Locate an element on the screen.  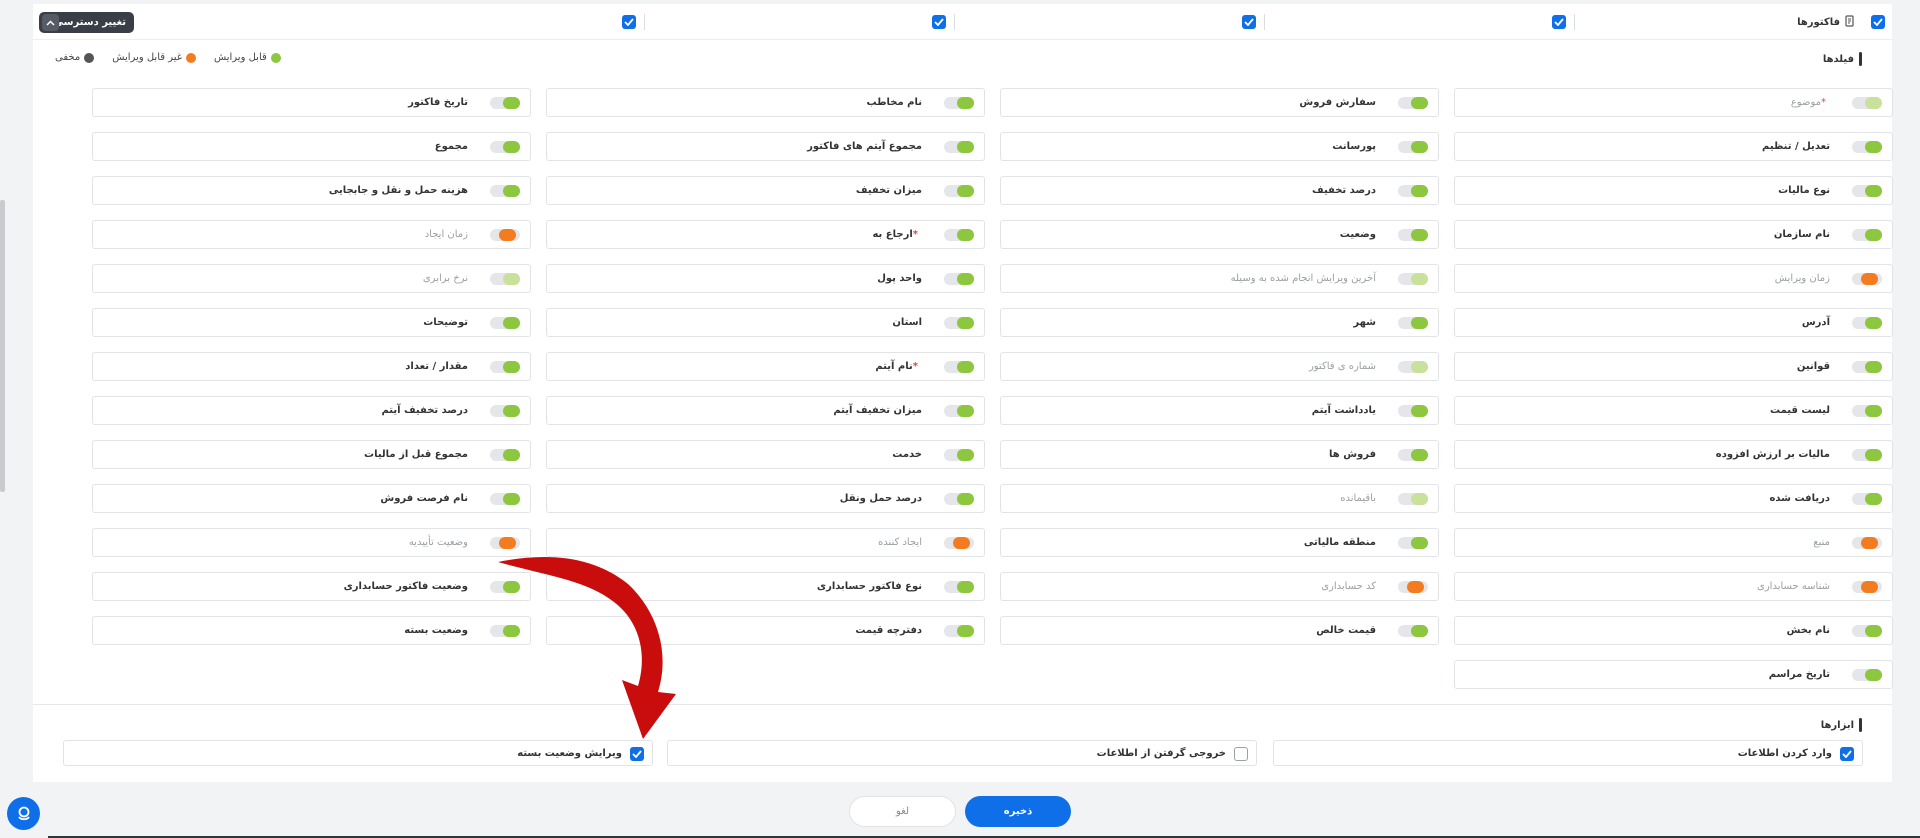
field-permission-item: نوع مالیات is located at coordinates (1673, 190).